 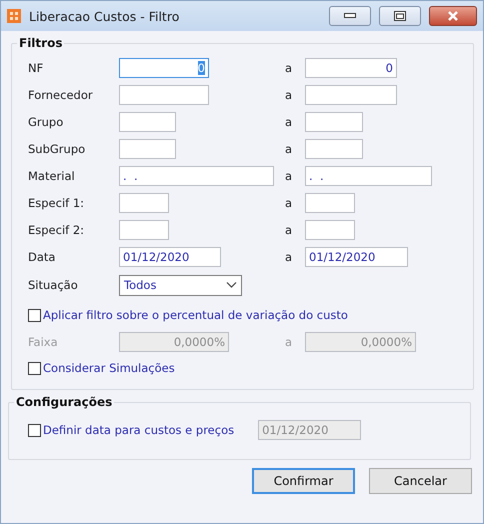 What do you see at coordinates (247, 315) in the screenshot?
I see `checkbox: Aplicar filtro sobre o percentual de variação do custo` at bounding box center [247, 315].